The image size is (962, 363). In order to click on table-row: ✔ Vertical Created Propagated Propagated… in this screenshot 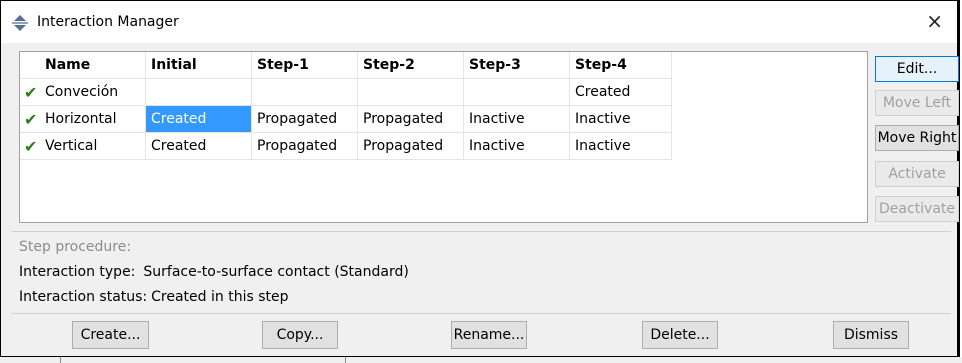, I will do `click(346, 146)`.